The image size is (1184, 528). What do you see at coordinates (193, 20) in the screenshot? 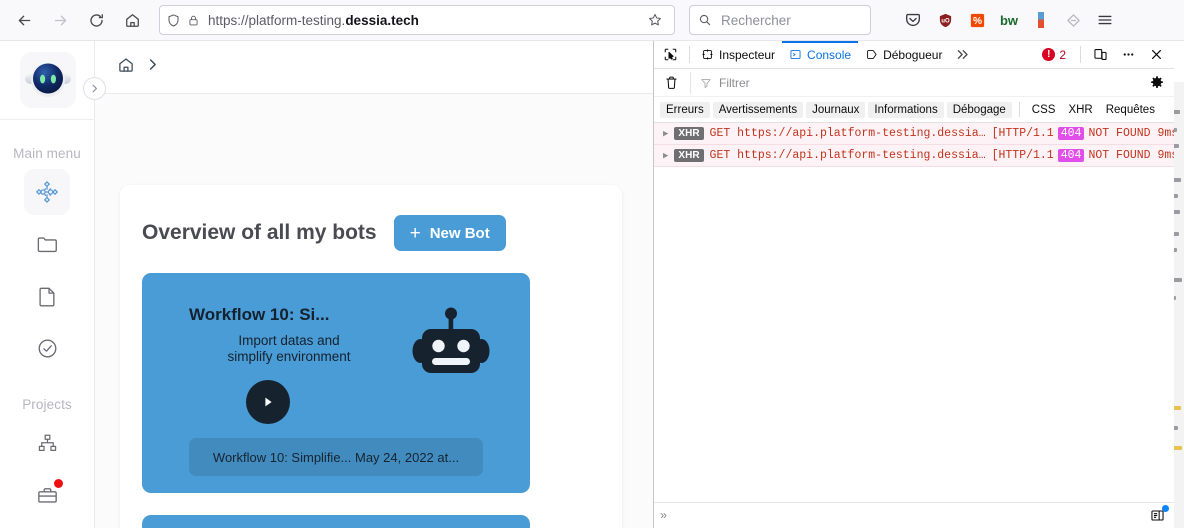
I see `lock-icon` at bounding box center [193, 20].